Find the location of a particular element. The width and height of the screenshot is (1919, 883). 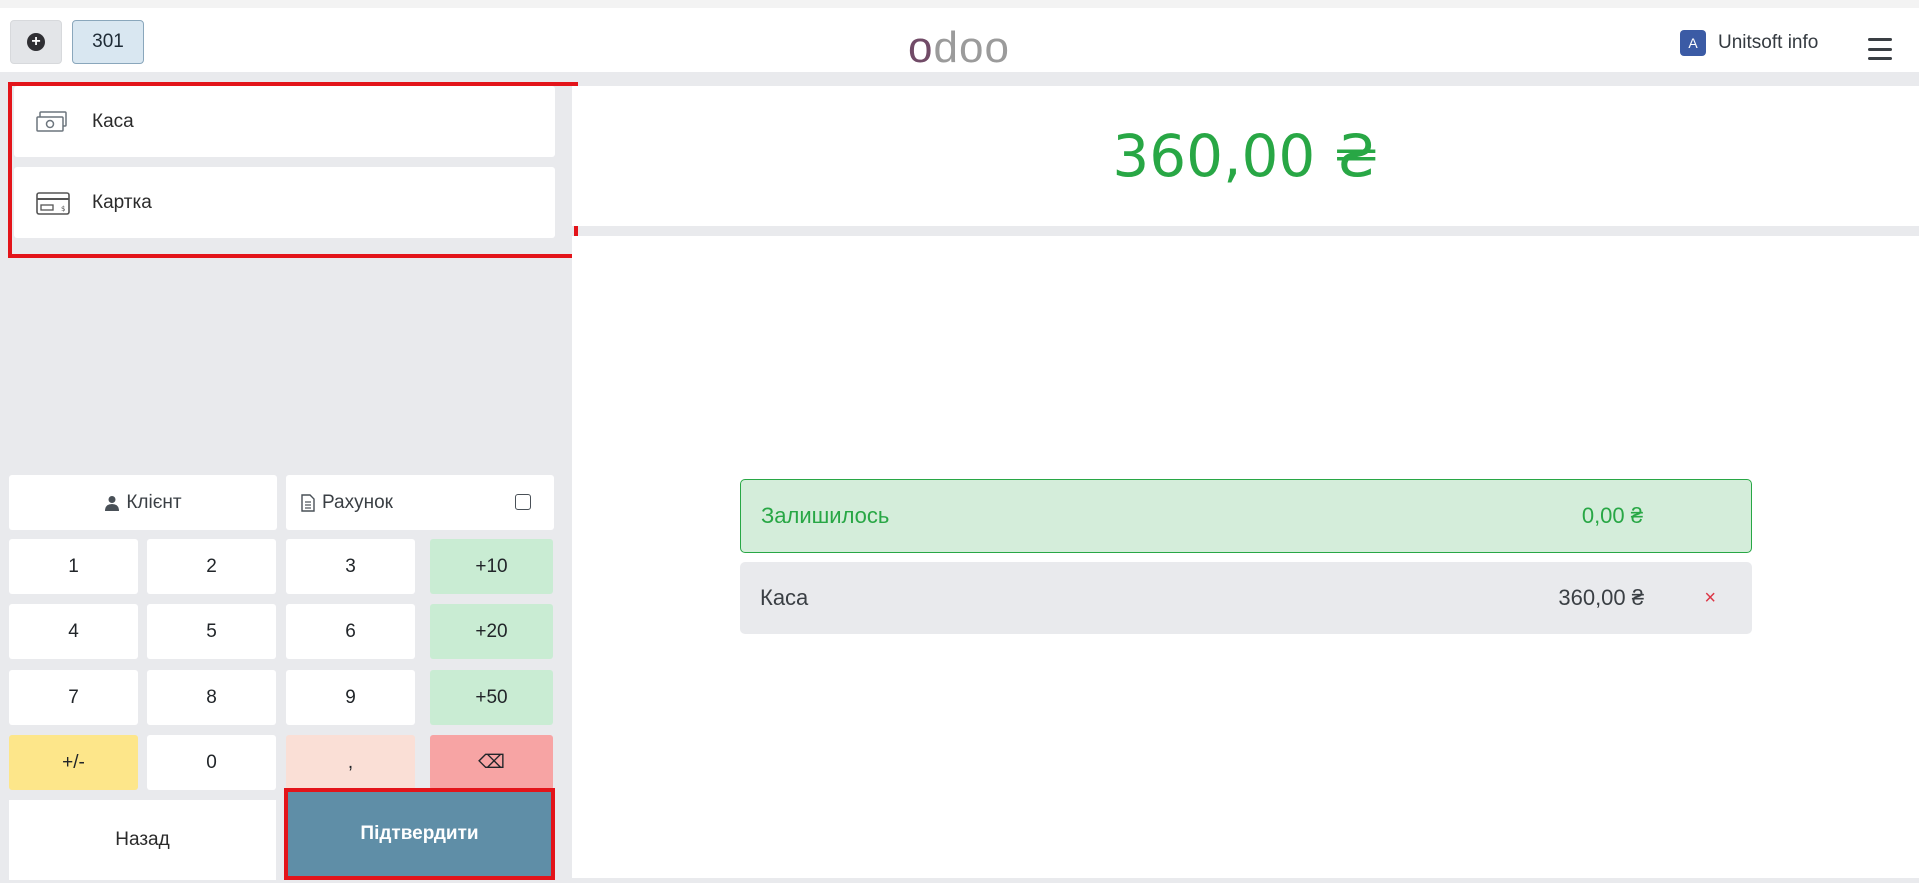

logo-letter: d is located at coordinates (945, 47).